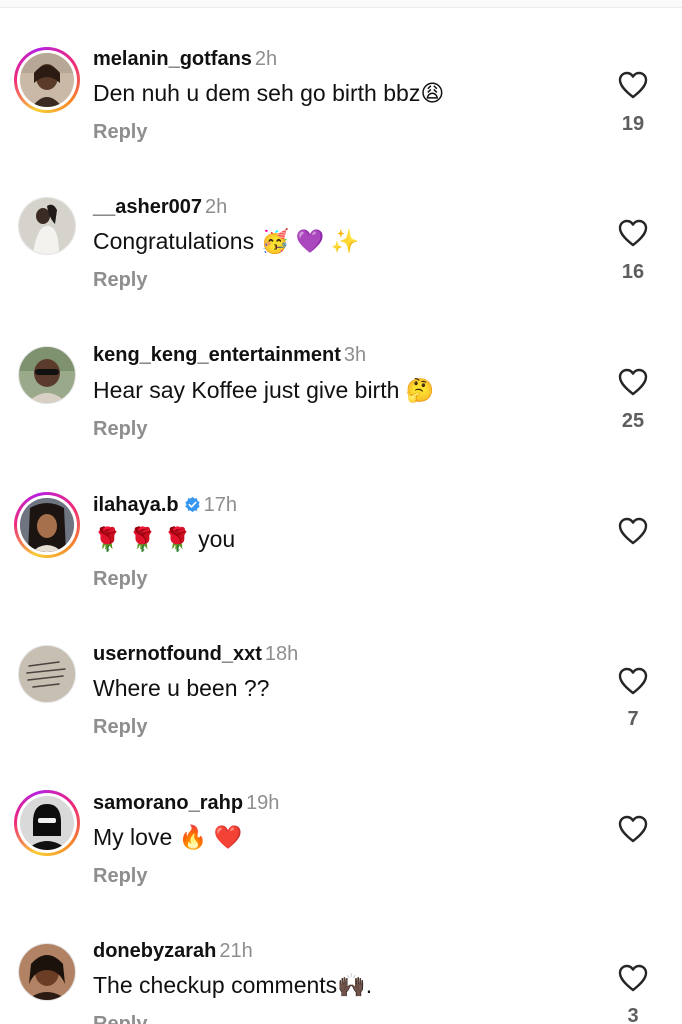  I want to click on comment-text: The checkup comments🙌🏿., so click(233, 985).